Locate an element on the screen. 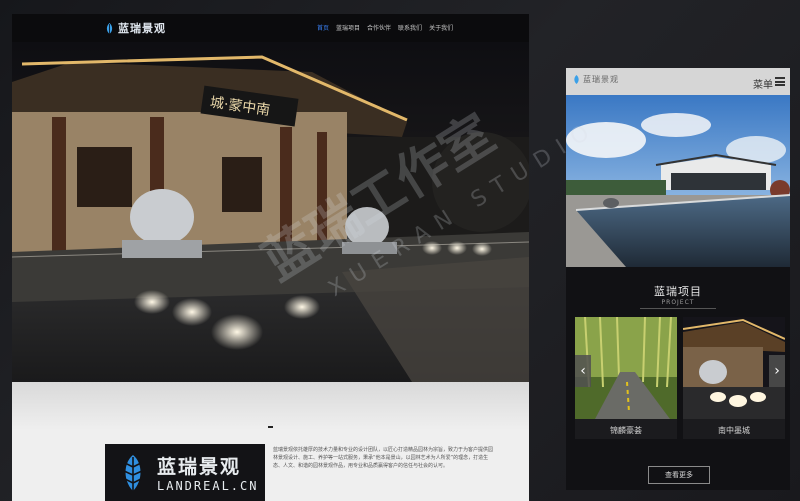 This screenshot has width=800, height=501. desktop-nav-menu: 首页 蓝瑞项目 合作伙伴 联系我们 关于我们 is located at coordinates (385, 27).